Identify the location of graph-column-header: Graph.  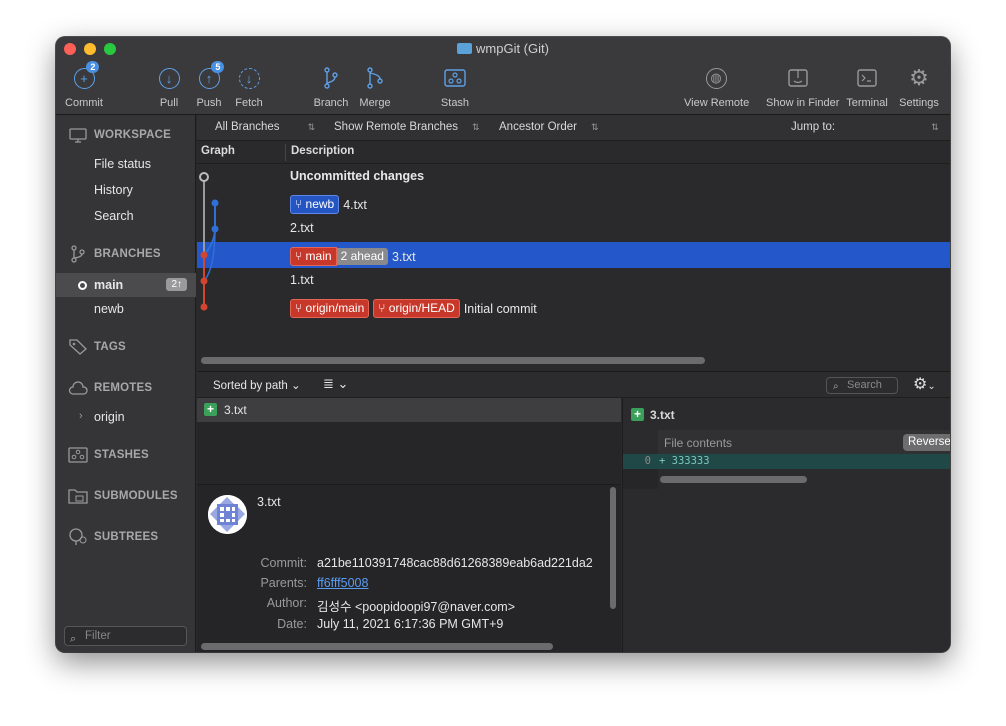
(218, 151).